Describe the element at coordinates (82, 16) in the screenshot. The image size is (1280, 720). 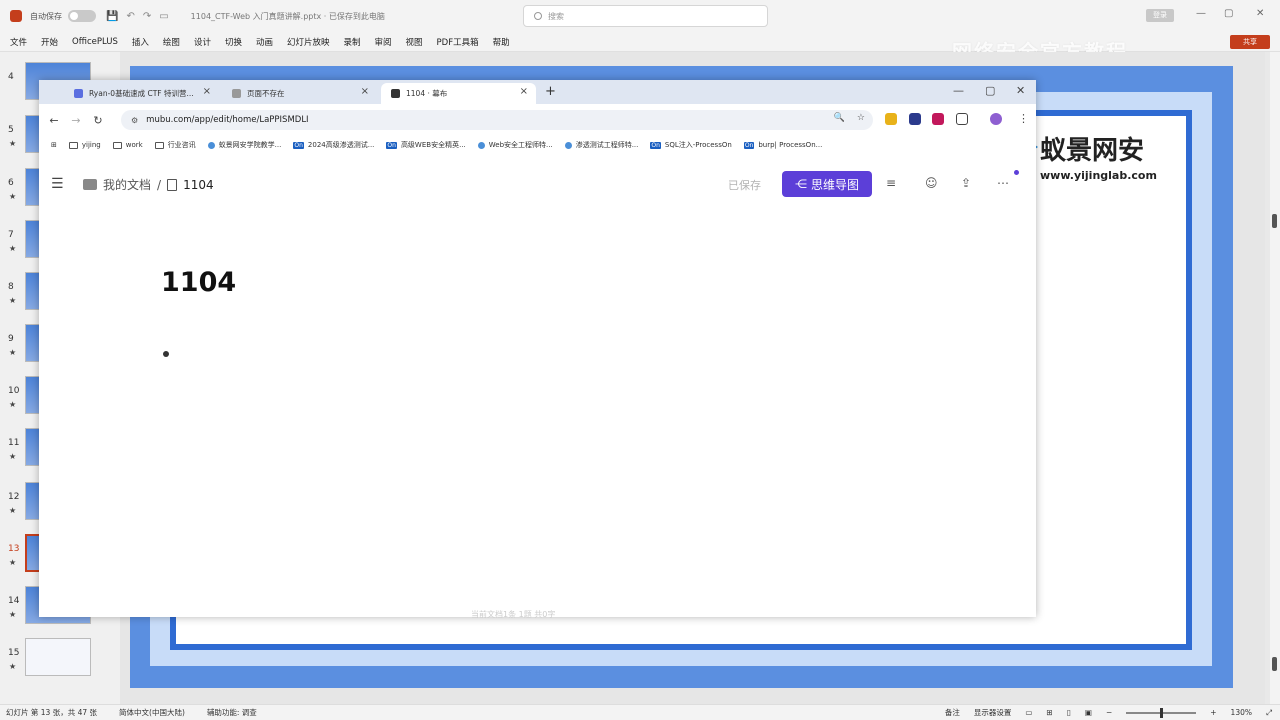
I see `autosave-toggle` at that location.